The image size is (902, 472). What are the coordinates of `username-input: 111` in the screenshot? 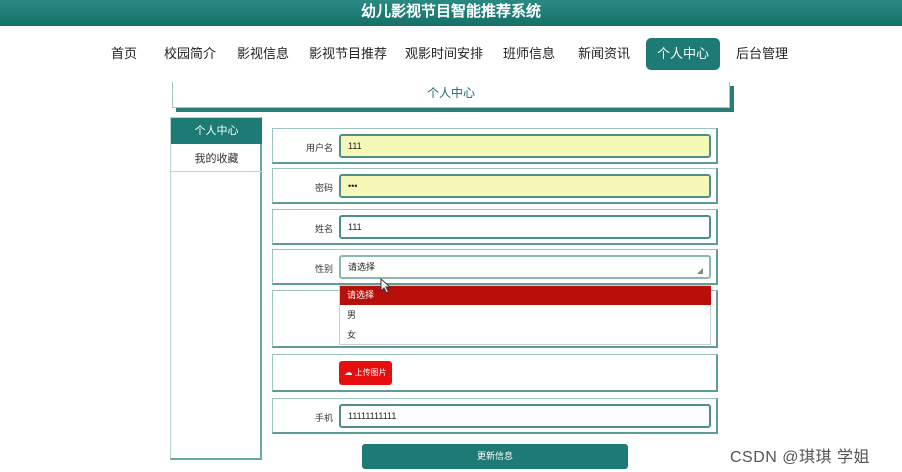 It's located at (525, 146).